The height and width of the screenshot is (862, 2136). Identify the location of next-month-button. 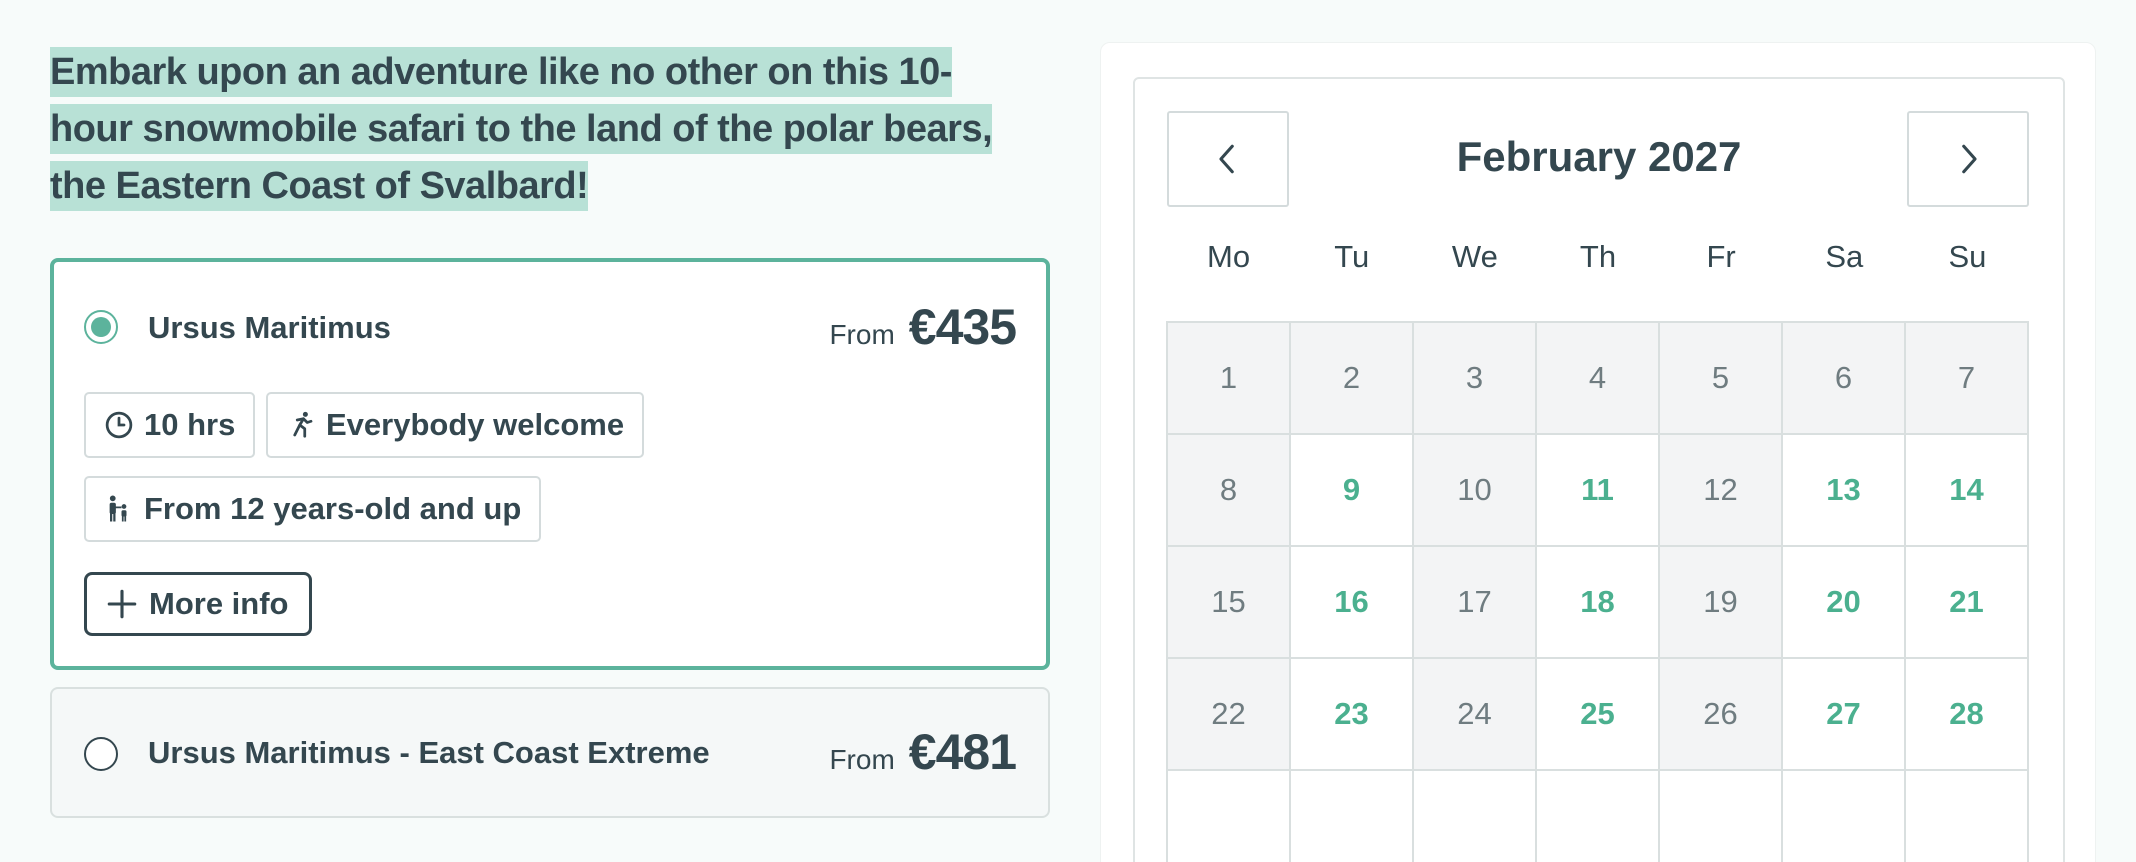
(1968, 159).